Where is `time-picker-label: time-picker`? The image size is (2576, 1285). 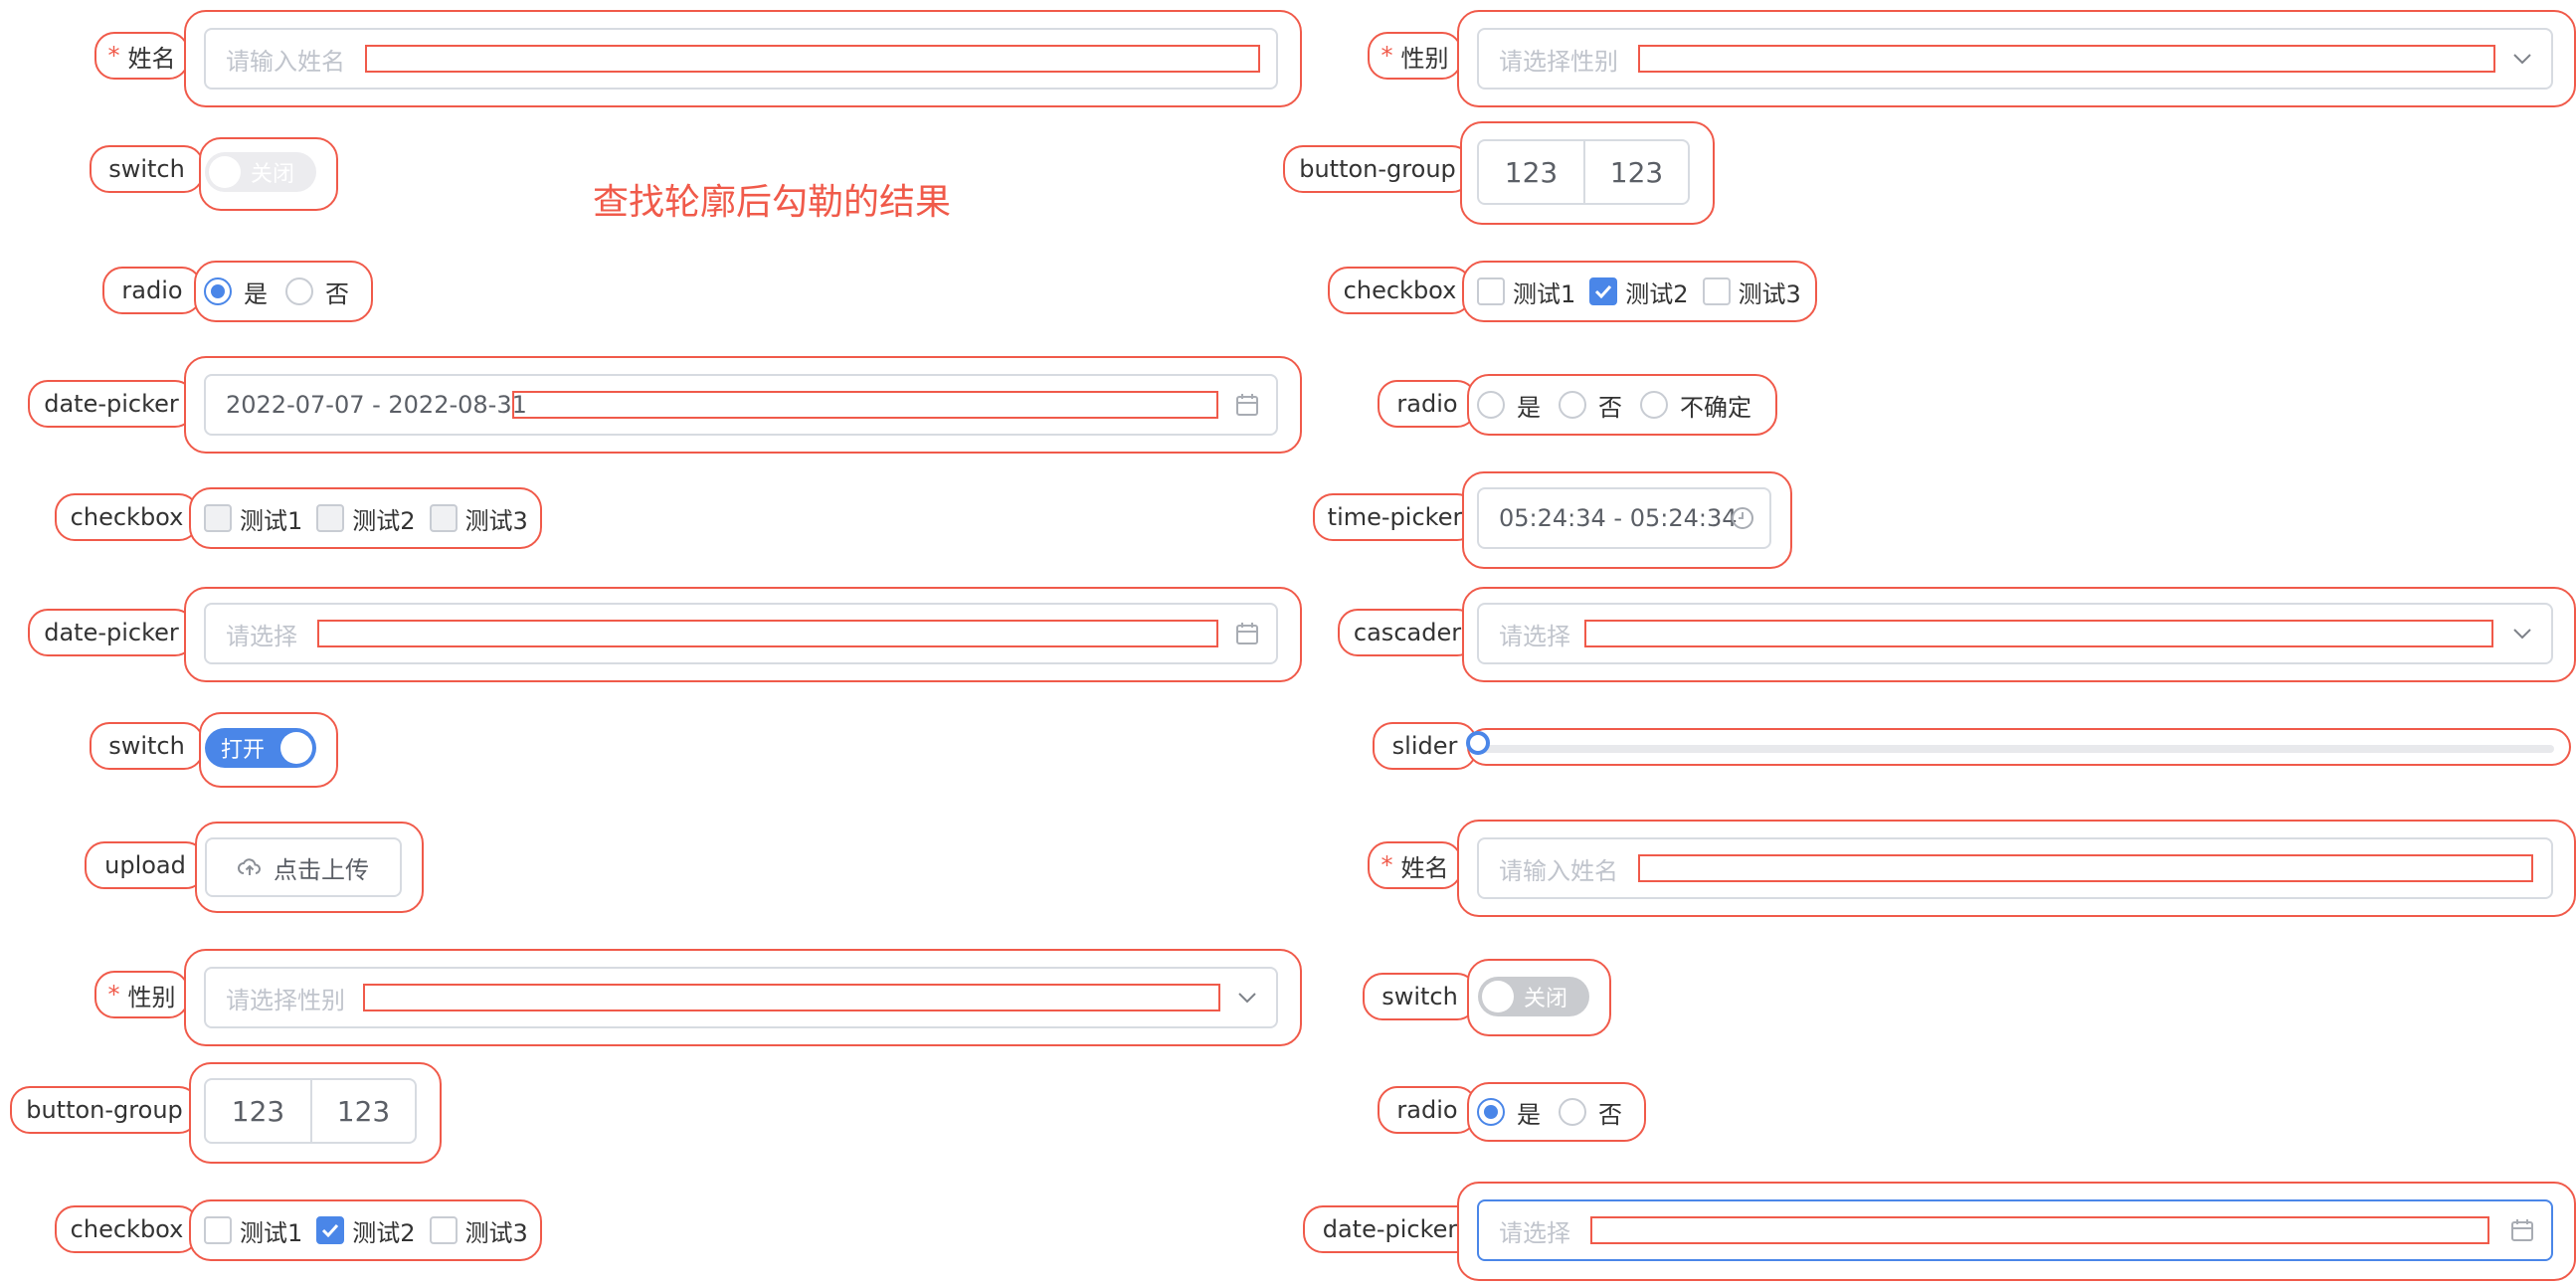
time-picker-label: time-picker is located at coordinates (1395, 517).